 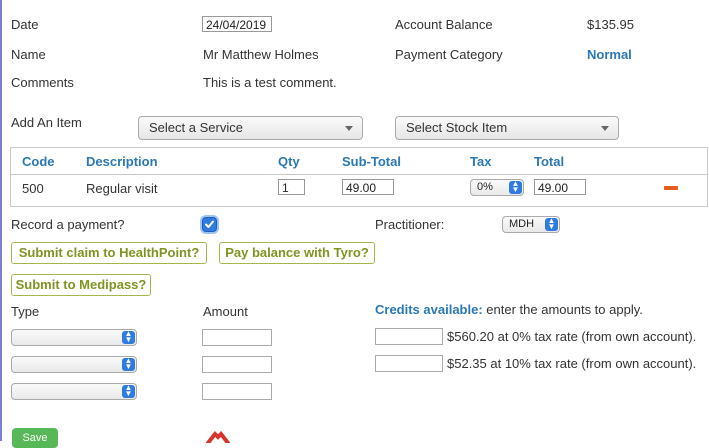 I want to click on column-header-subtotal: Sub-Total, so click(x=371, y=161).